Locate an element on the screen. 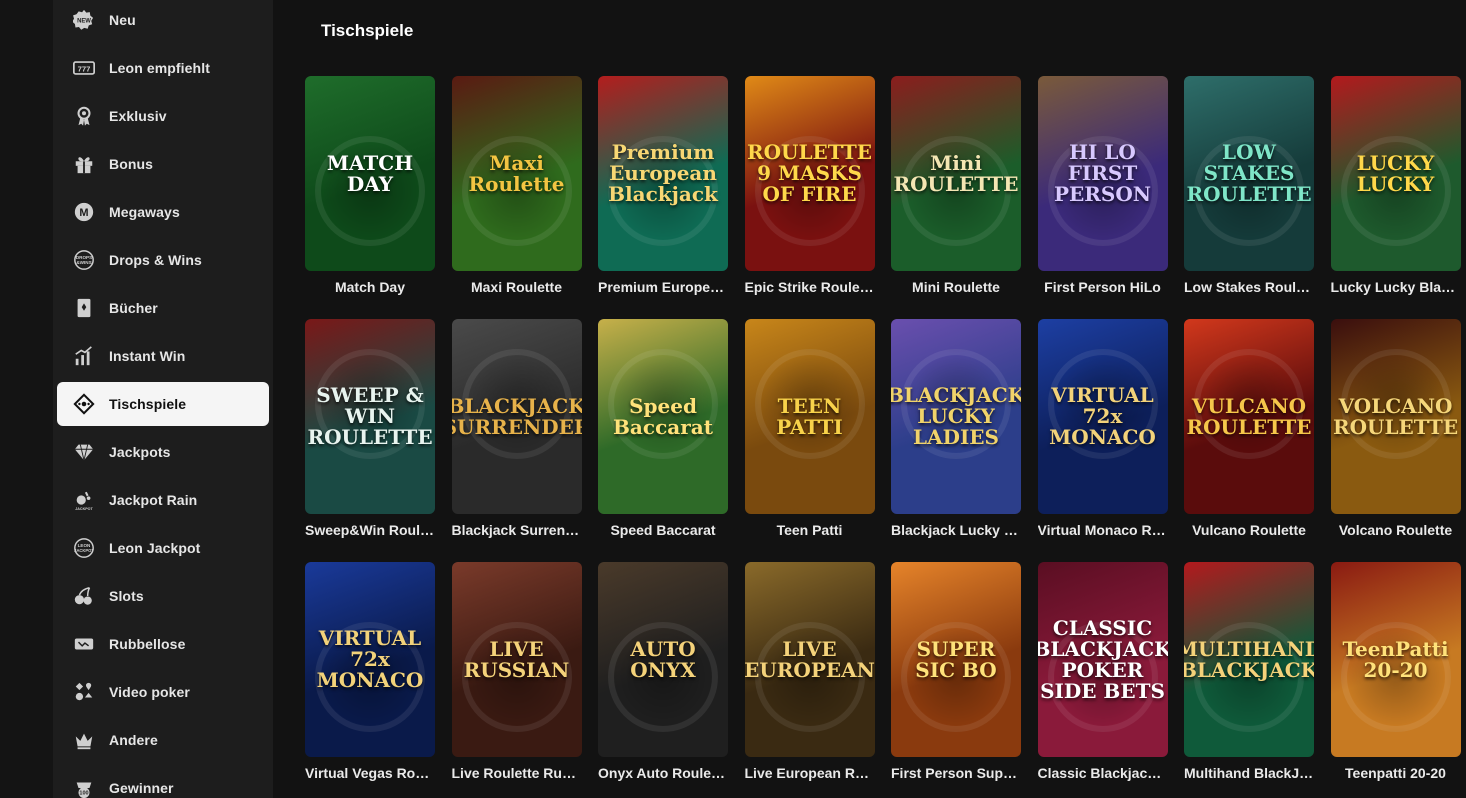  game-tile: Mini ROULETTE Mini Roulette is located at coordinates (956, 185).